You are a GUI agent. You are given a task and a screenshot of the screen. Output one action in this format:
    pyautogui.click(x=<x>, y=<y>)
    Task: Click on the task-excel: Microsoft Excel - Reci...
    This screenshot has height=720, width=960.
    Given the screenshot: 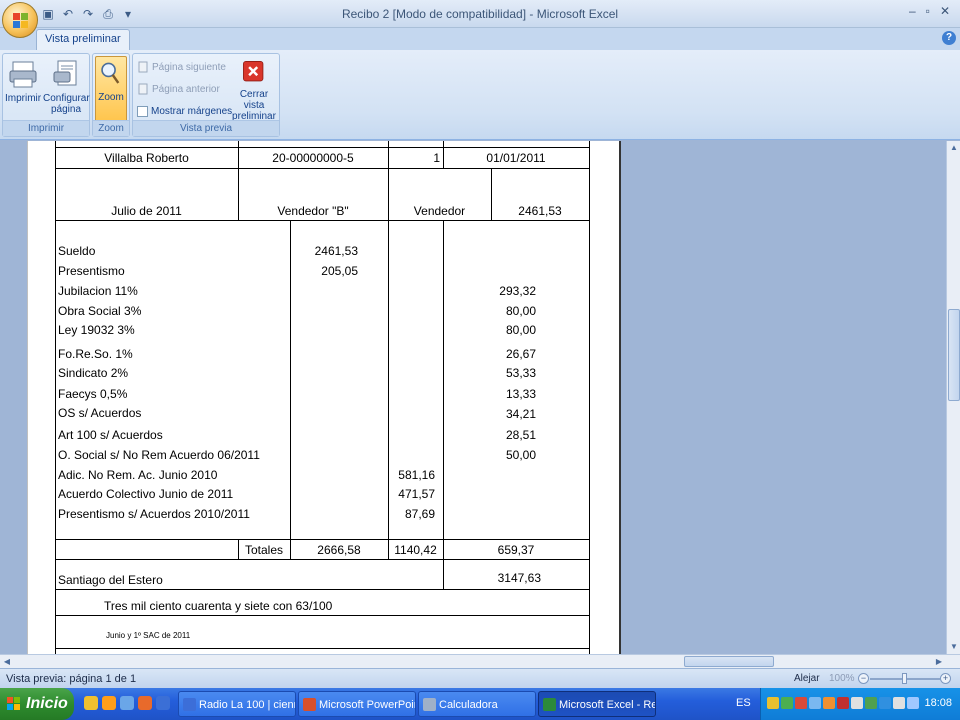 What is the action you would take?
    pyautogui.click(x=597, y=704)
    